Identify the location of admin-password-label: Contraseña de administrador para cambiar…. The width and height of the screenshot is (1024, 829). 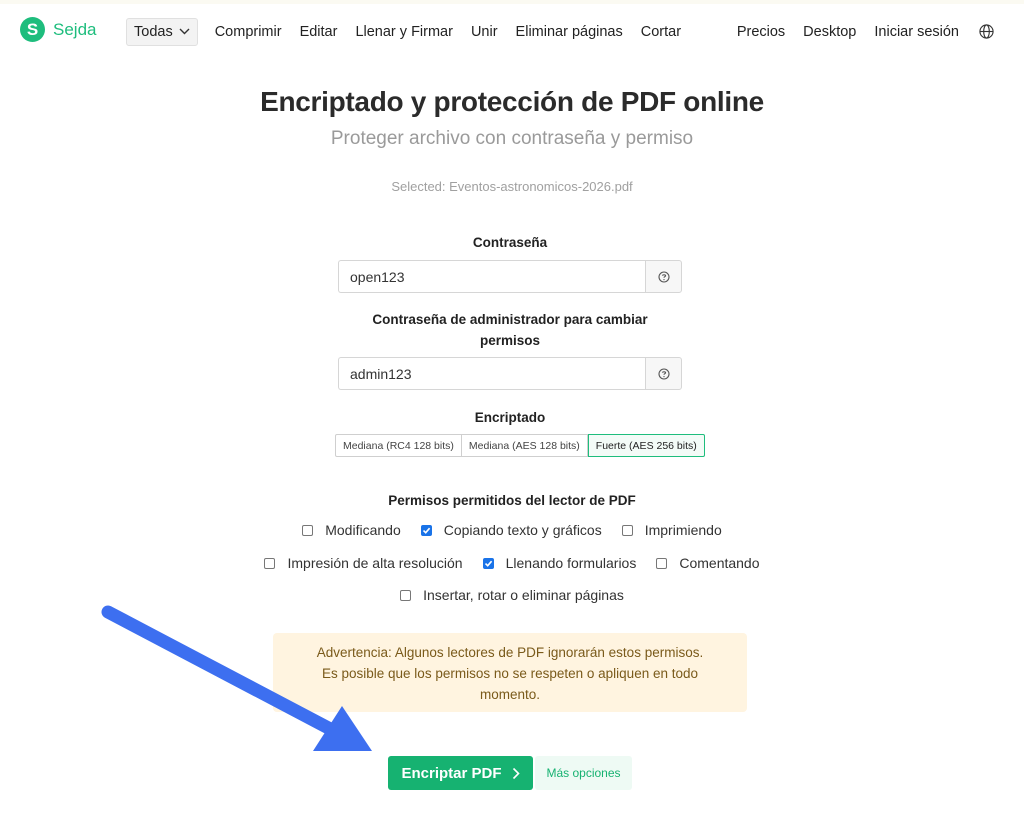
(510, 330).